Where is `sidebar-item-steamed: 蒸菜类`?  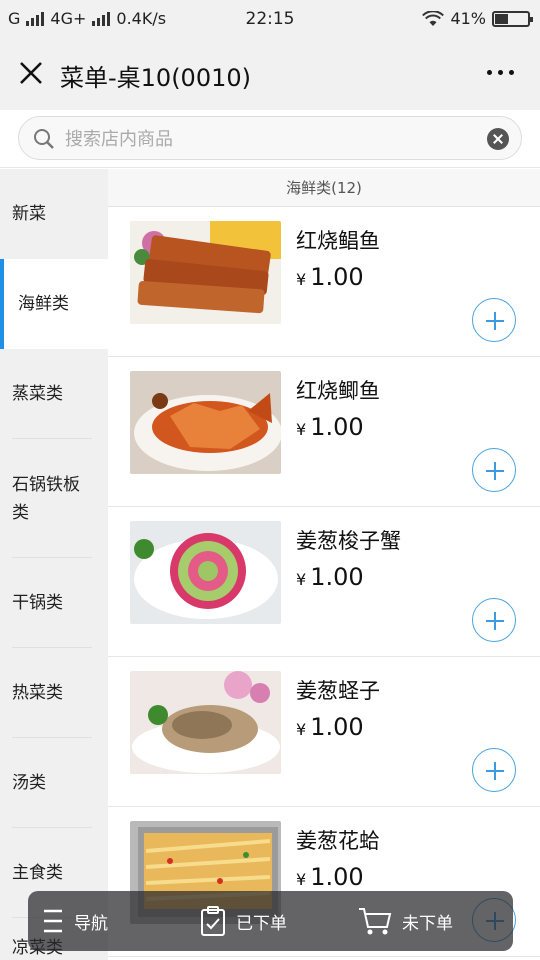
sidebar-item-steamed: 蒸菜类 is located at coordinates (54, 394).